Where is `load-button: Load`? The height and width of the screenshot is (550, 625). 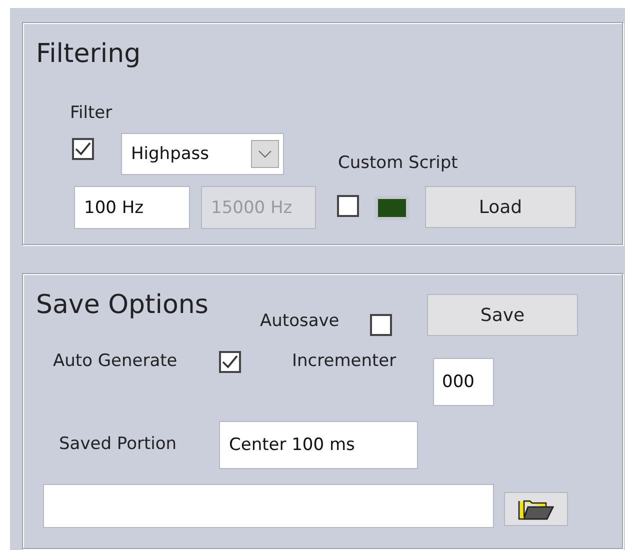 load-button: Load is located at coordinates (500, 207).